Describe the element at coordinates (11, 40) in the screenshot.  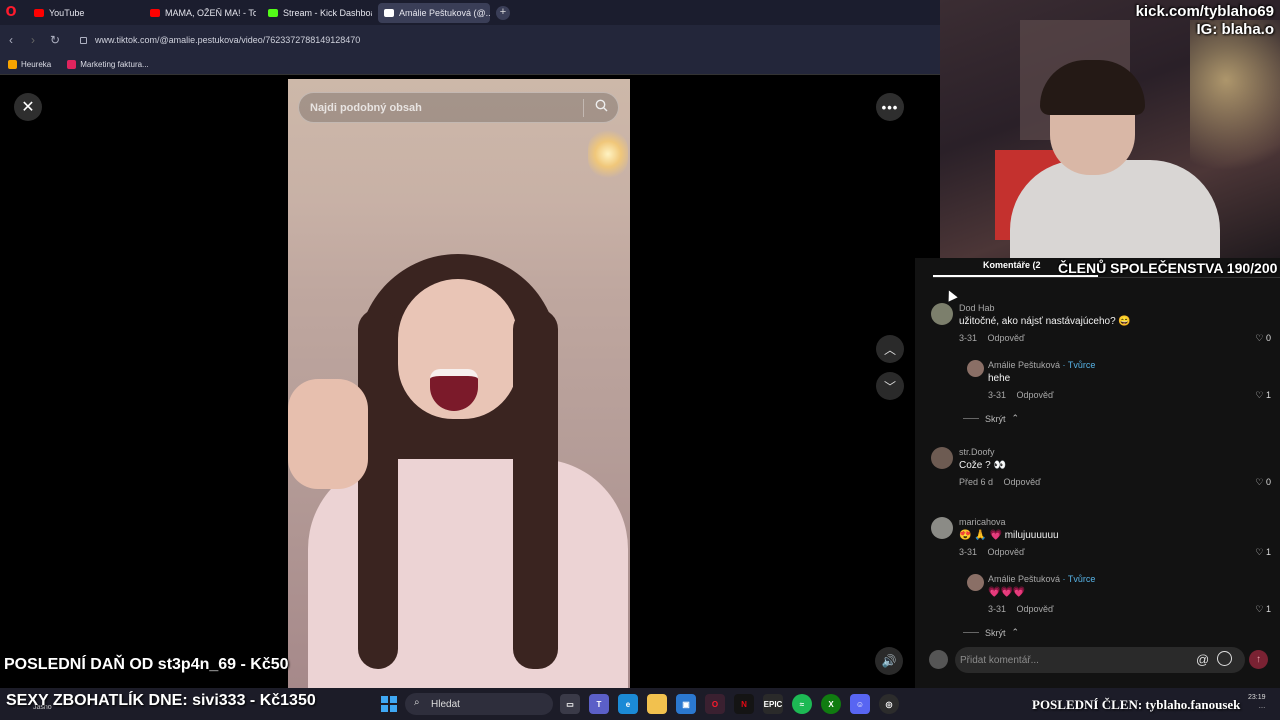
I see `back-icon: ‹` at that location.